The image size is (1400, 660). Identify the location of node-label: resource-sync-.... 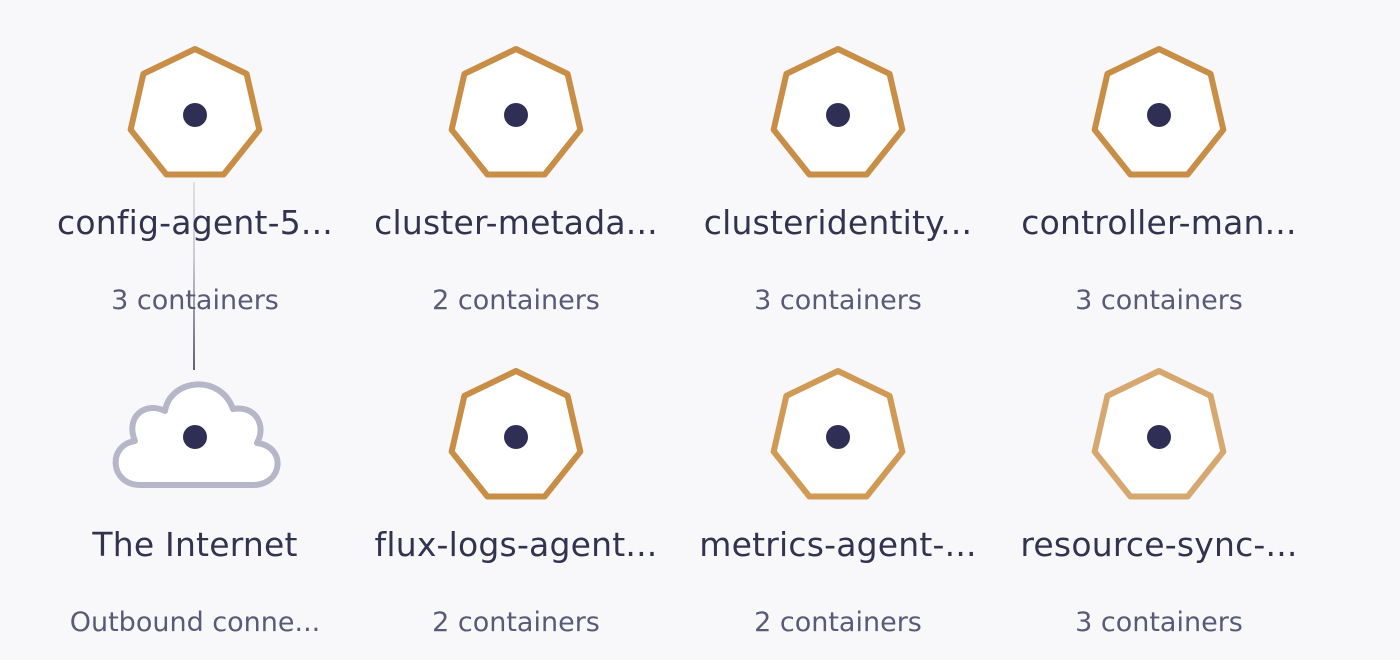
(1159, 544).